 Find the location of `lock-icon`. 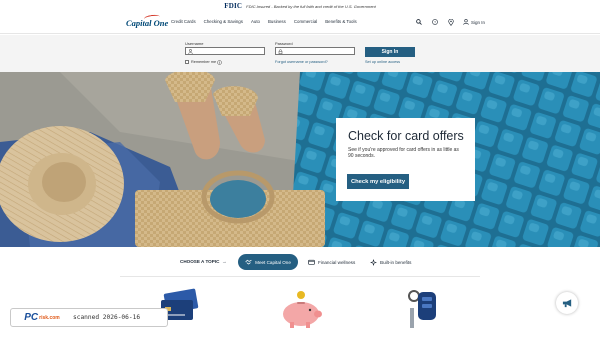

lock-icon is located at coordinates (280, 51).